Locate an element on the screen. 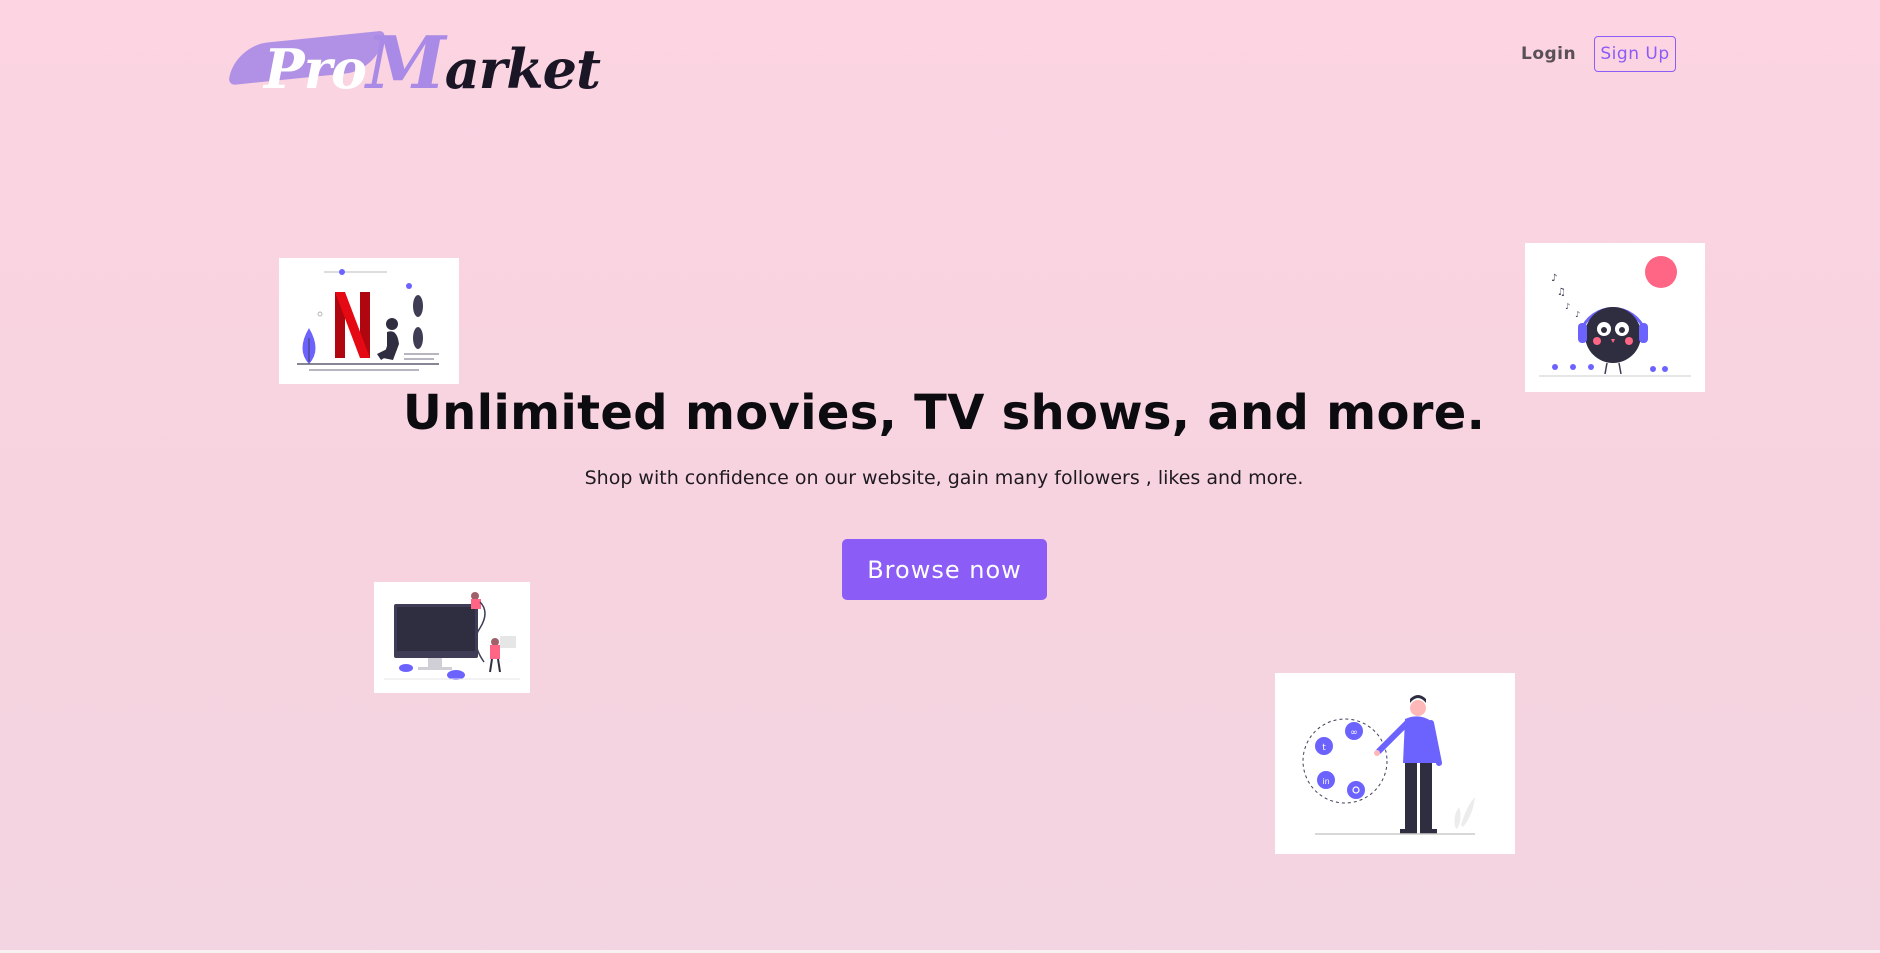 This screenshot has width=1880, height=953. netflix-illustration-card is located at coordinates (369, 321).